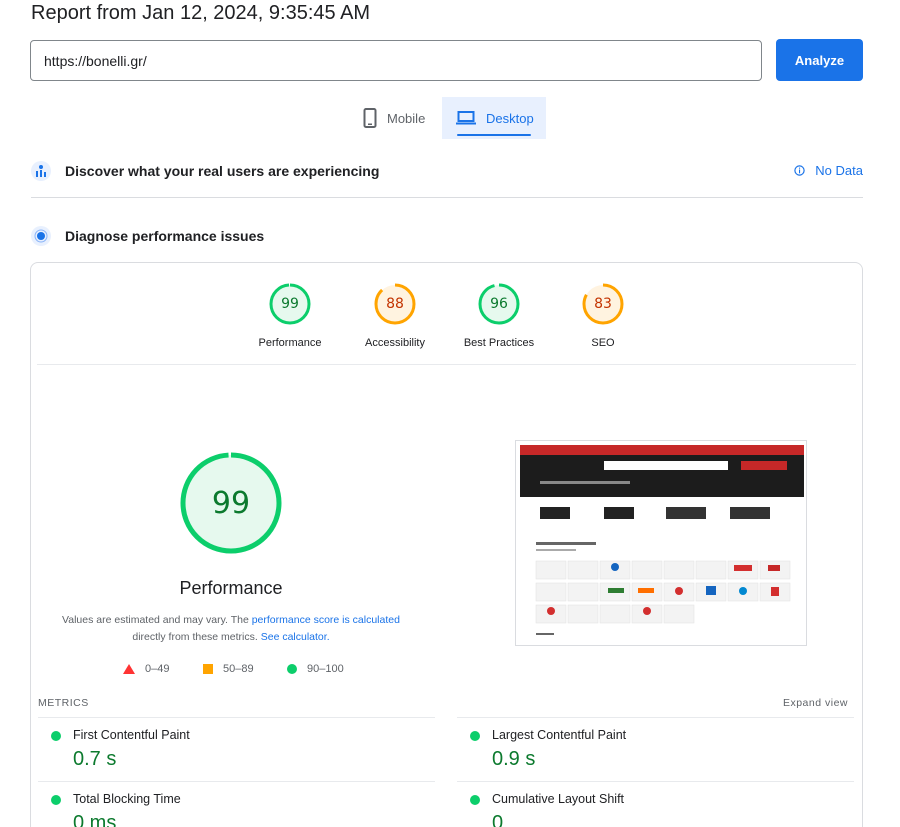  Describe the element at coordinates (514, 759) in the screenshot. I see `metric-value: 0.9 s` at that location.